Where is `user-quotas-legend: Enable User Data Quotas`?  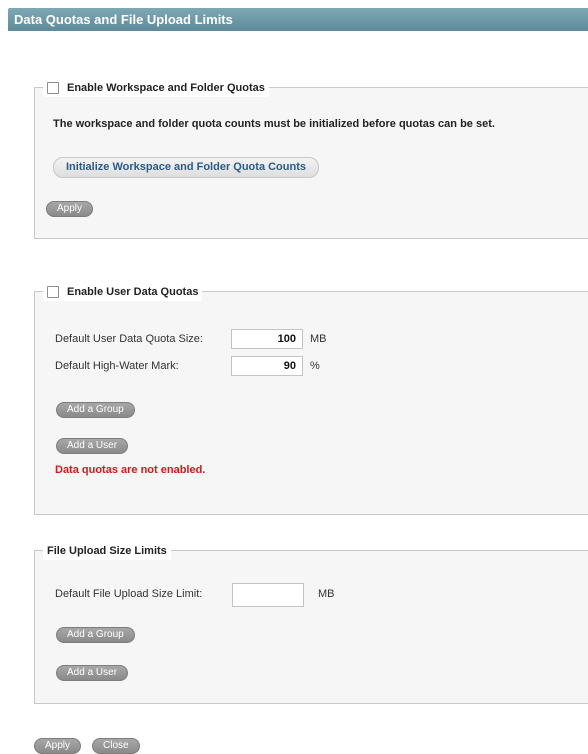 user-quotas-legend: Enable User Data Quotas is located at coordinates (123, 292).